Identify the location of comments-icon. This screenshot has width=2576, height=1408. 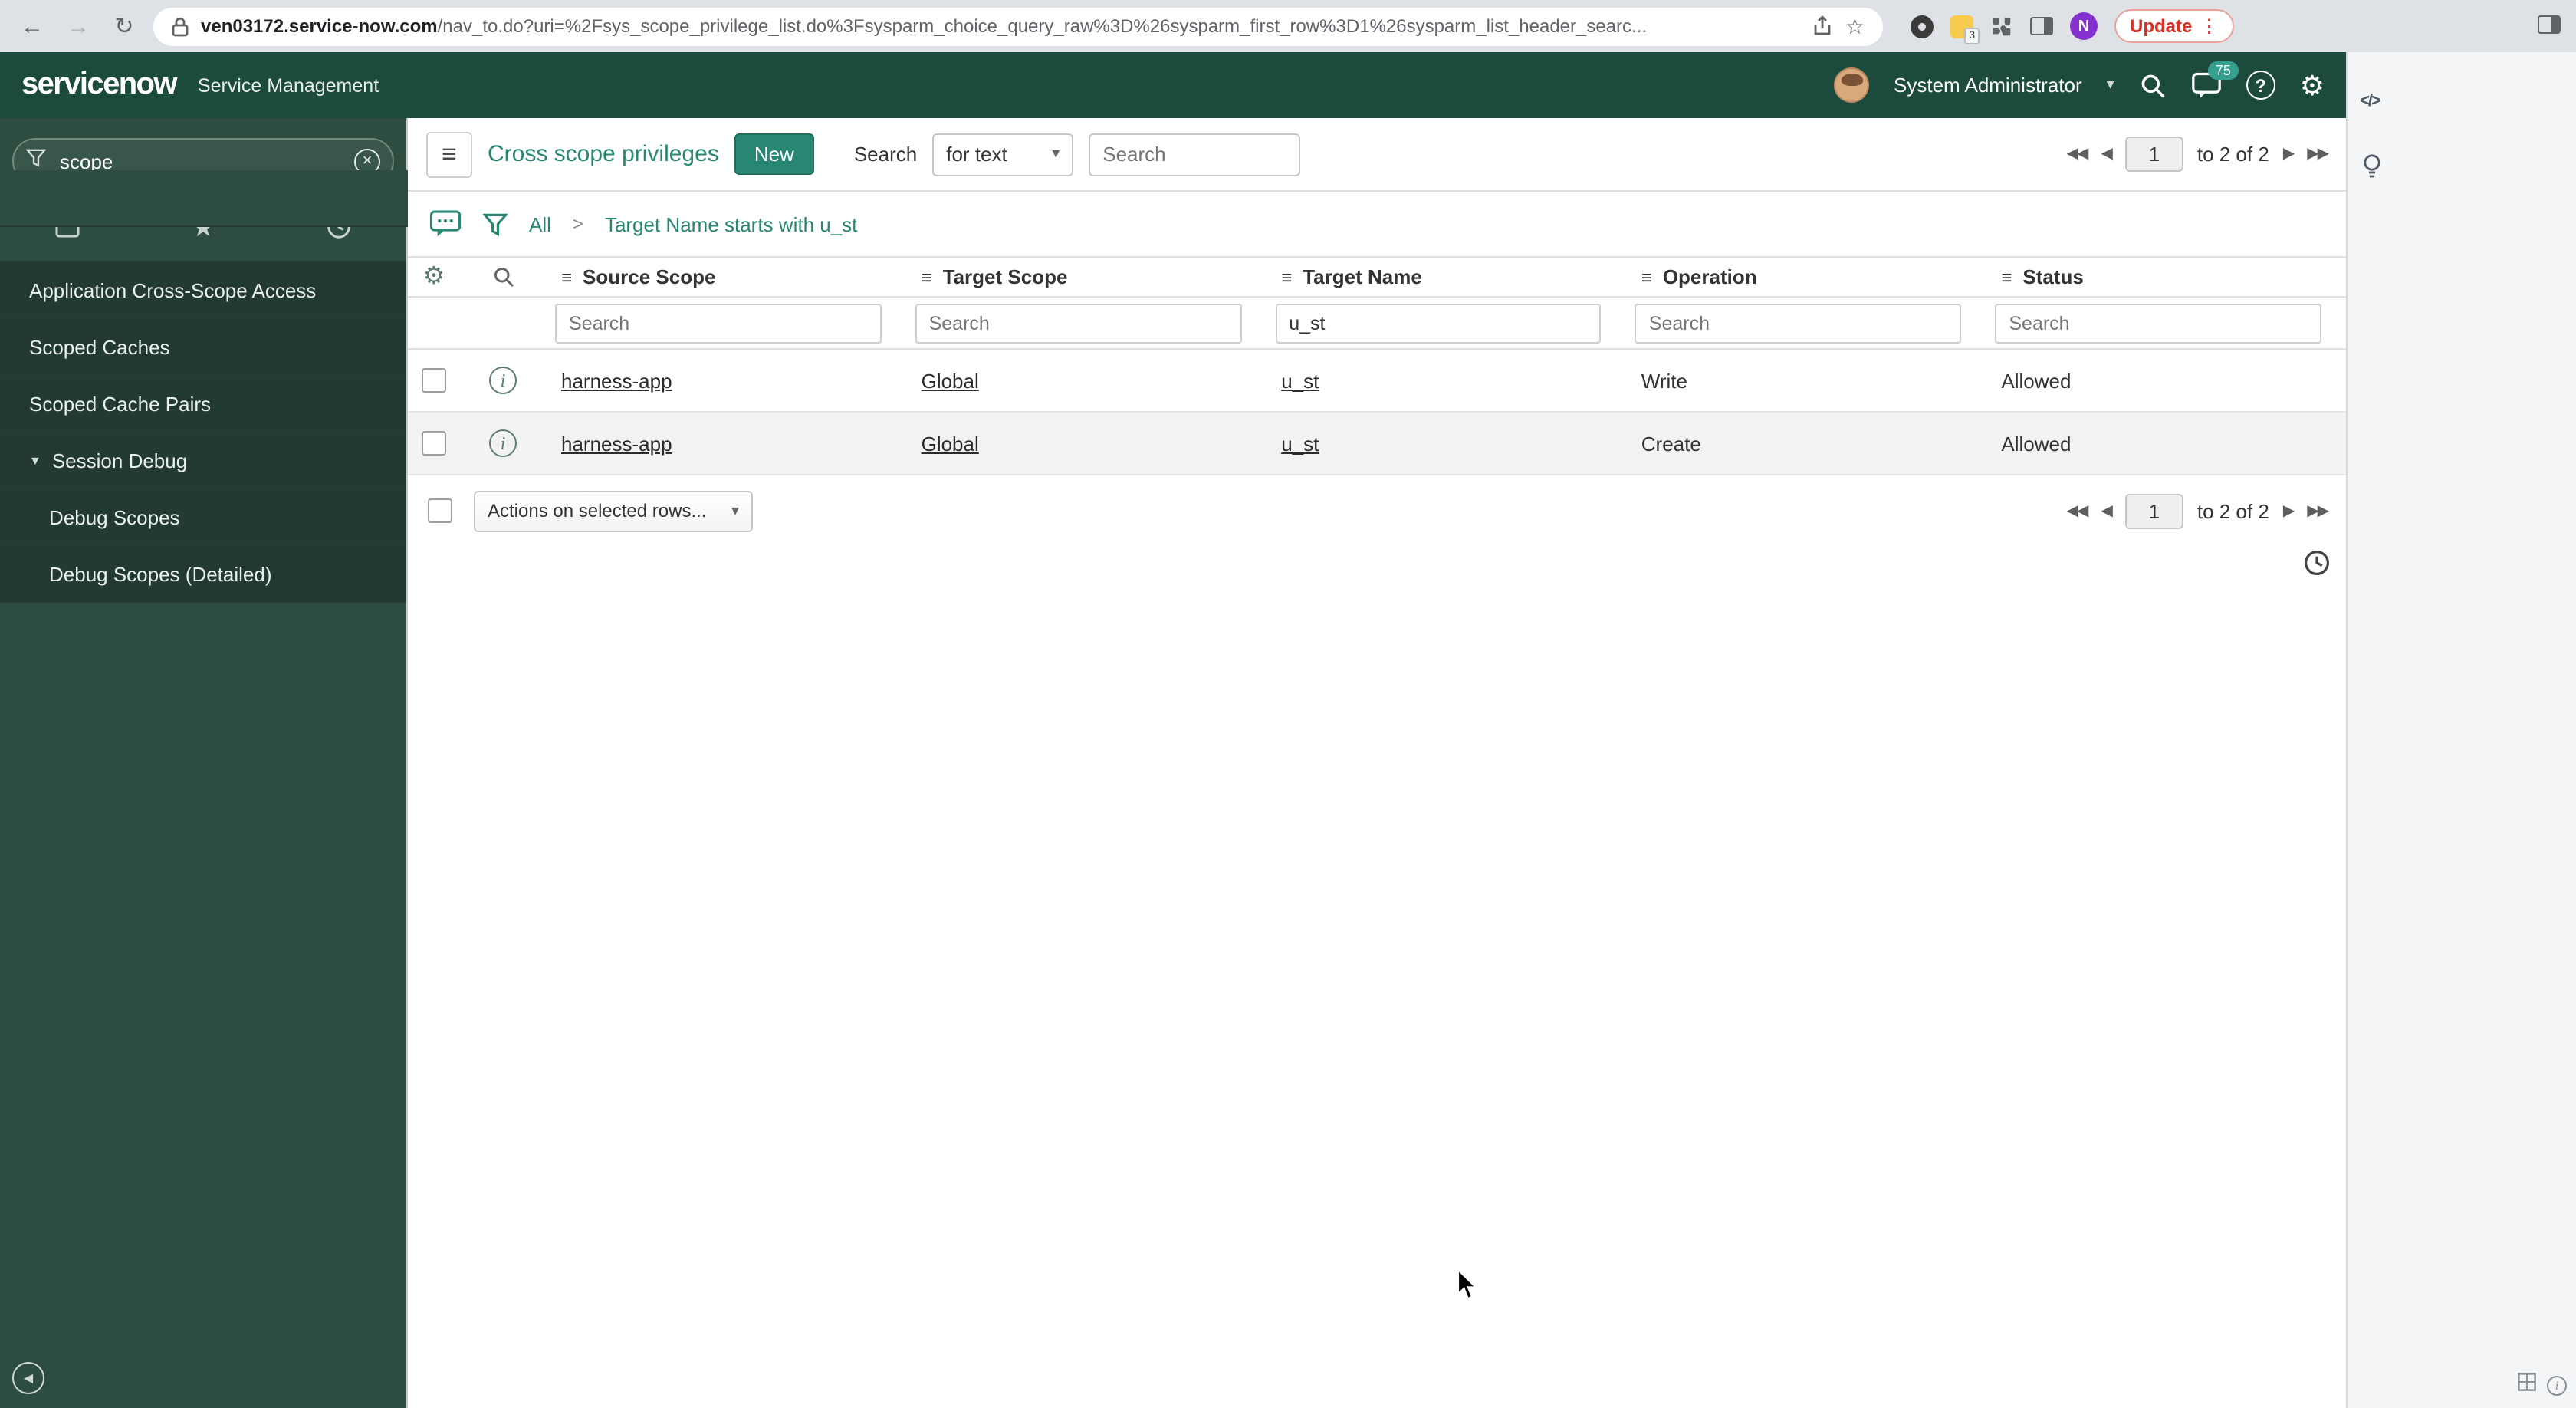
(445, 224).